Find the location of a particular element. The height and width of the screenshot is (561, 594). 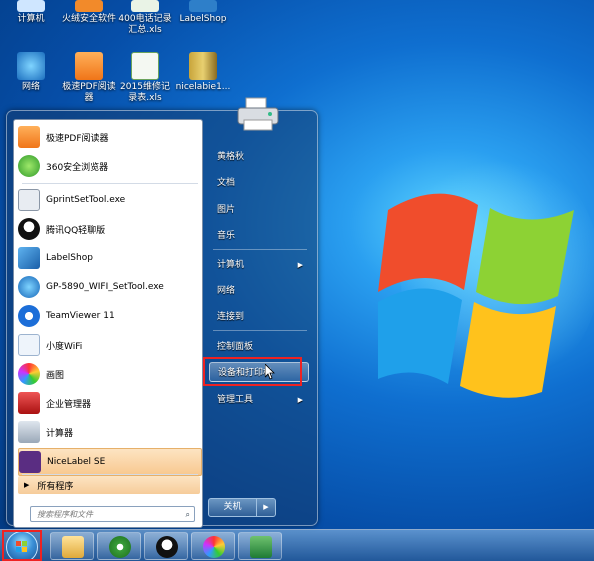

all-programs-button: ▶ 所有程序 is located at coordinates (109, 485).